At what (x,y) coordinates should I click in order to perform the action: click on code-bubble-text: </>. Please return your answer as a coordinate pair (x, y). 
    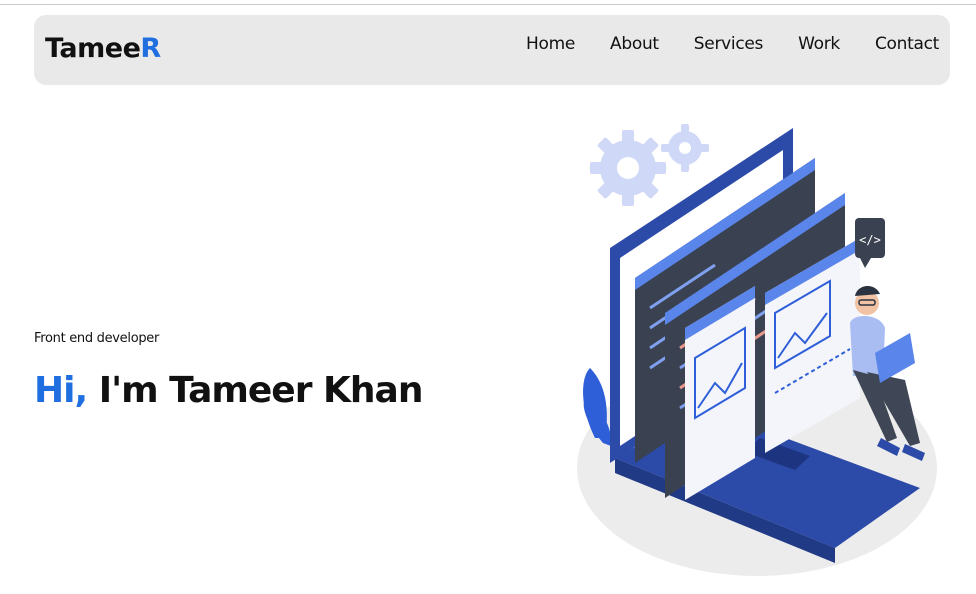
    Looking at the image, I should click on (870, 240).